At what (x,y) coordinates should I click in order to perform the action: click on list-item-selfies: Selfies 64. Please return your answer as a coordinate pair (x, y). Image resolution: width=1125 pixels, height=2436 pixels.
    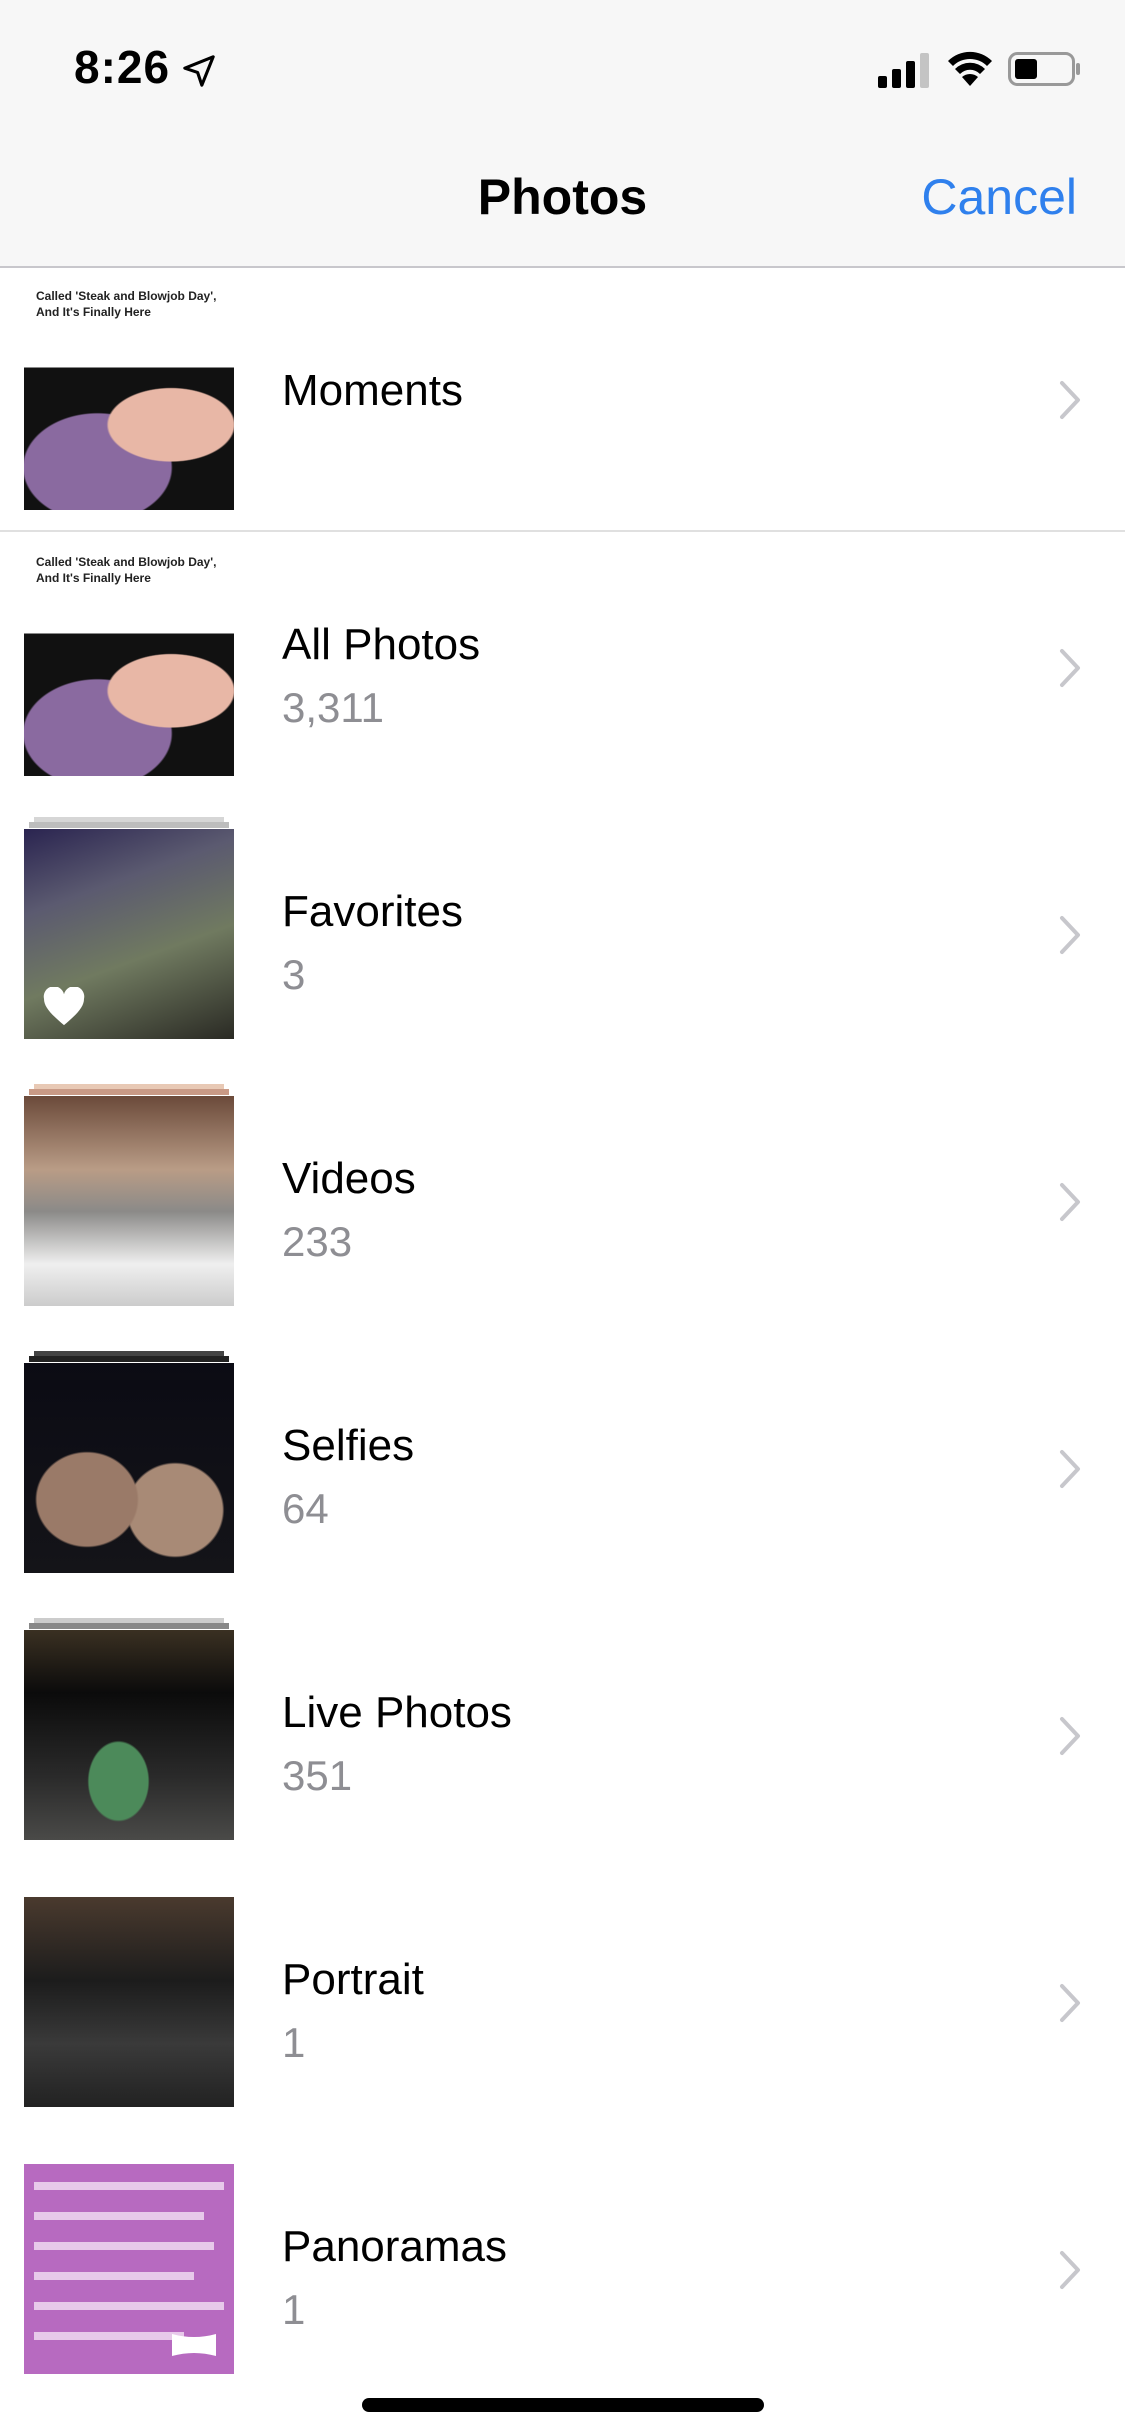
    Looking at the image, I should click on (562, 1468).